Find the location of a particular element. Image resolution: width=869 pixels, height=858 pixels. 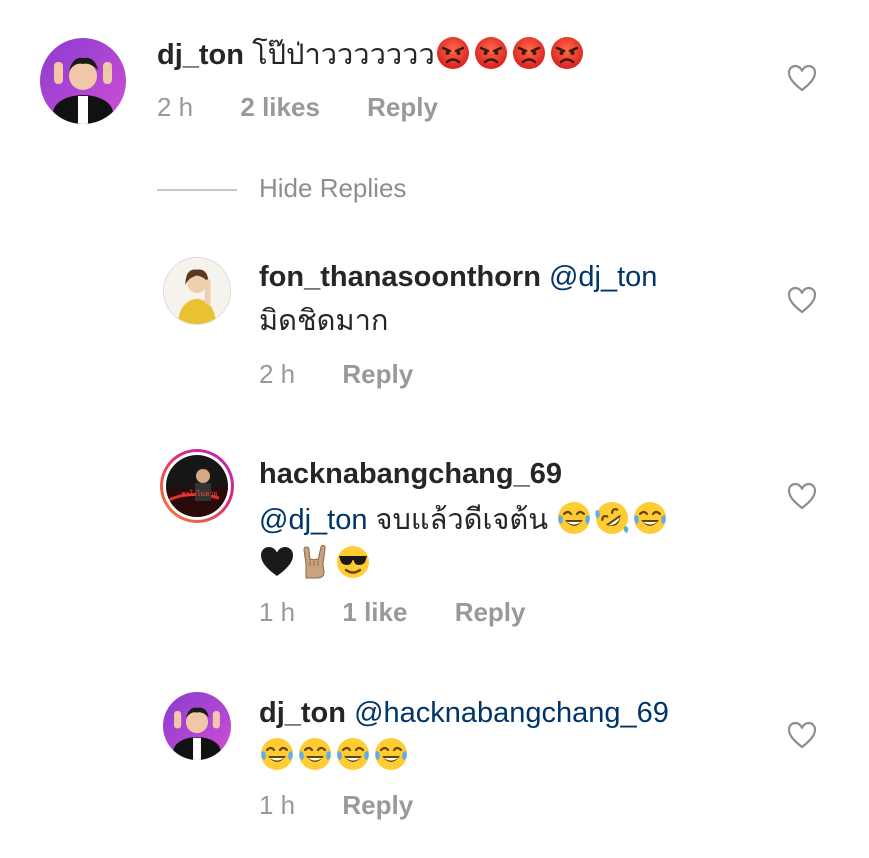

reply-2-line-1: hacknabangchang_69 is located at coordinates (410, 474).